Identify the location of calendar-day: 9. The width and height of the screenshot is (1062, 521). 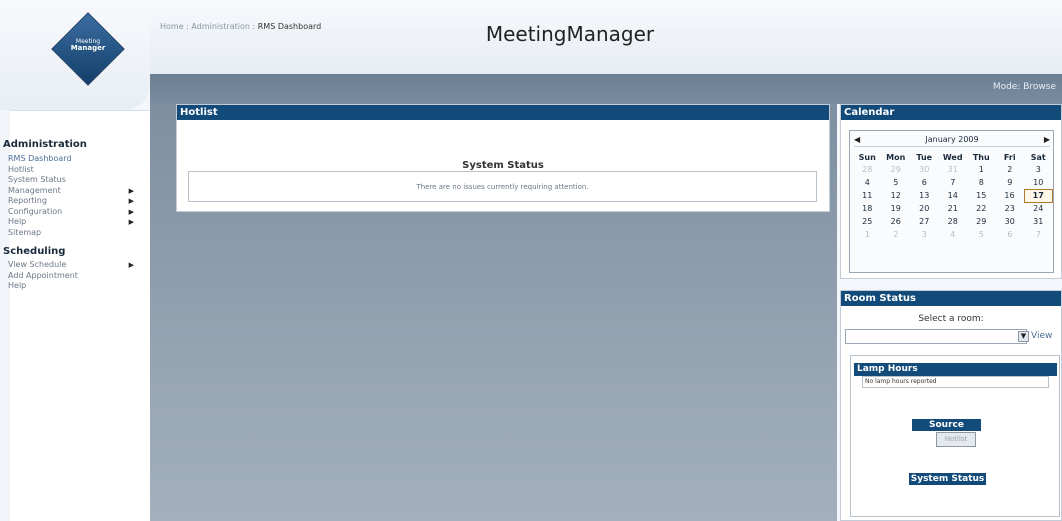
(1010, 182).